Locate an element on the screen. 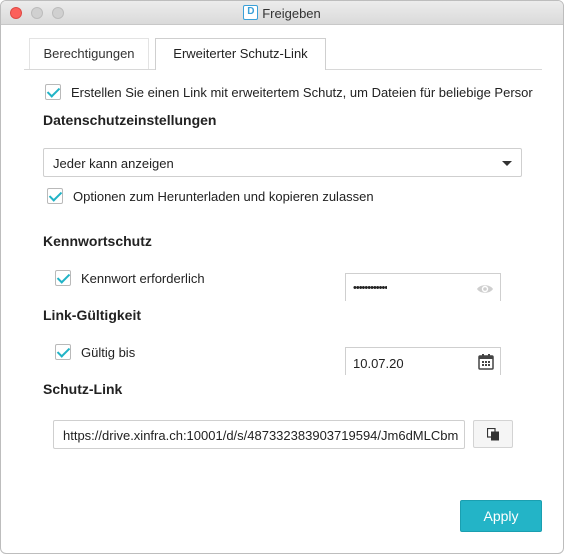 Image resolution: width=564 pixels, height=554 pixels. expiry-date-value: 10.07.20 is located at coordinates (378, 363).